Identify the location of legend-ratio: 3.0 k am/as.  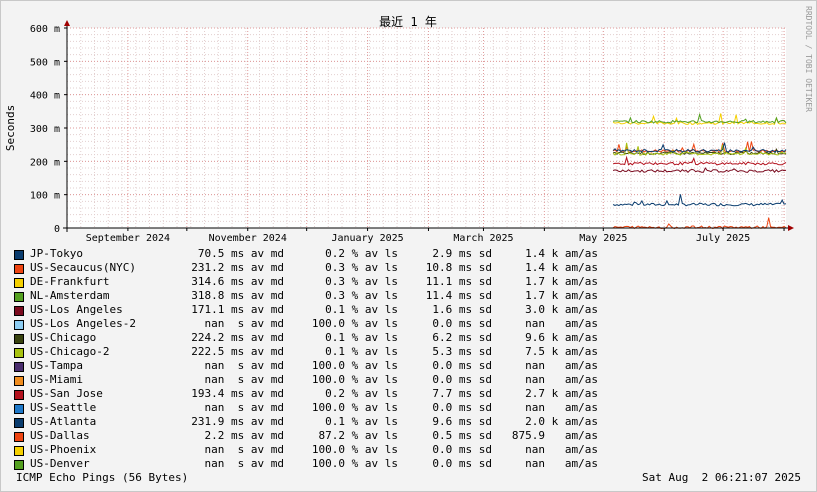
(561, 309).